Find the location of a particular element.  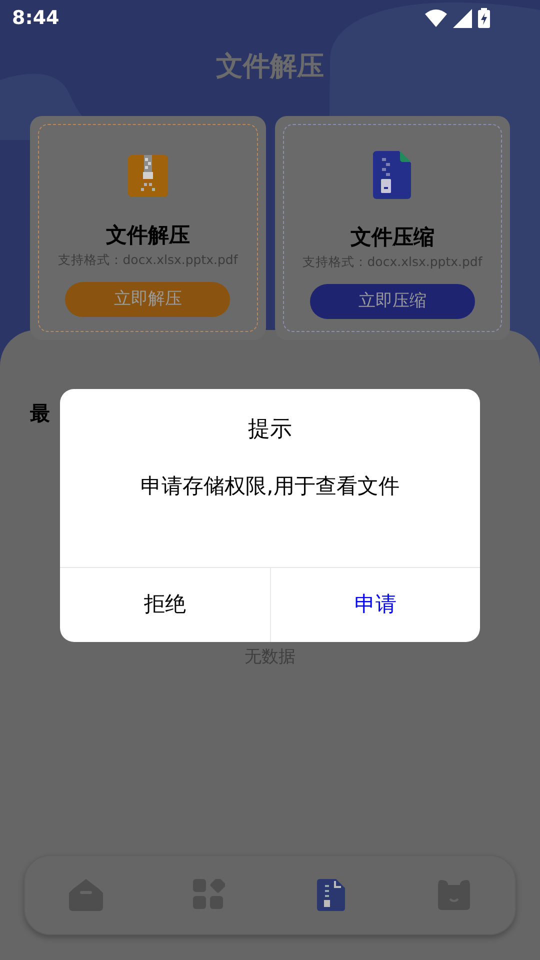

apps-icon is located at coordinates (208, 895).